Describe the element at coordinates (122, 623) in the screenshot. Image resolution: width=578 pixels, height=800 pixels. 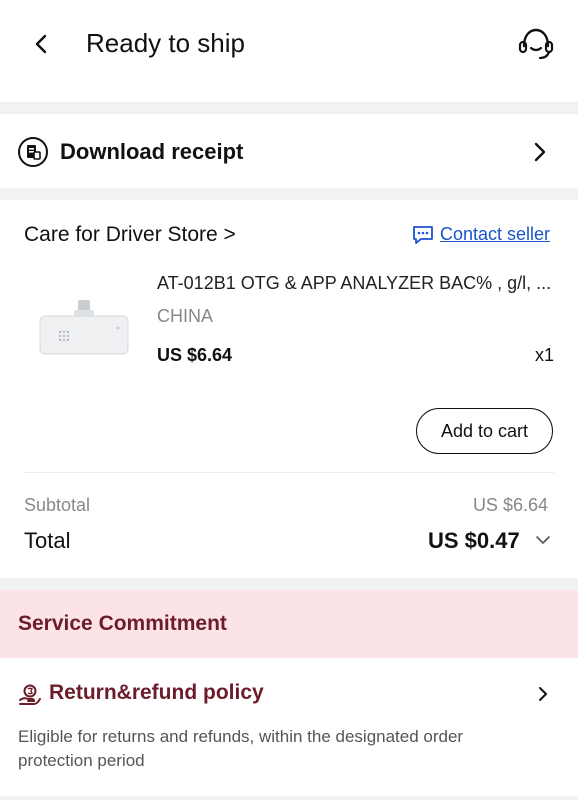
I see `service-commitment-title: Service Commitment` at that location.